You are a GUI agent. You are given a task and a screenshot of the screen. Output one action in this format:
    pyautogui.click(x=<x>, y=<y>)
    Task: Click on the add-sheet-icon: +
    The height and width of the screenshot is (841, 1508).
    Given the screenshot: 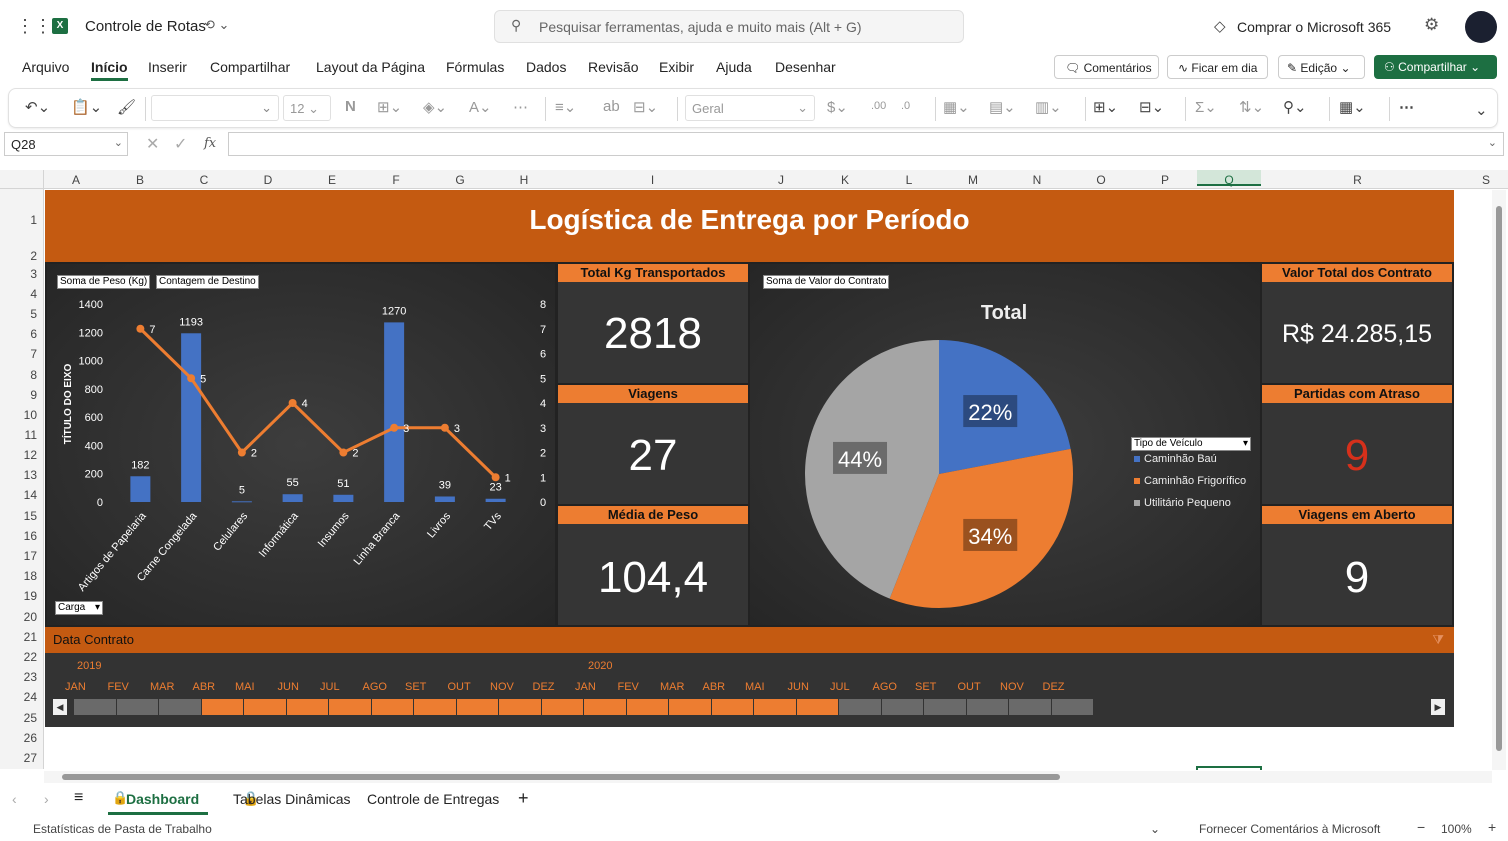 What is the action you would take?
    pyautogui.click(x=523, y=798)
    